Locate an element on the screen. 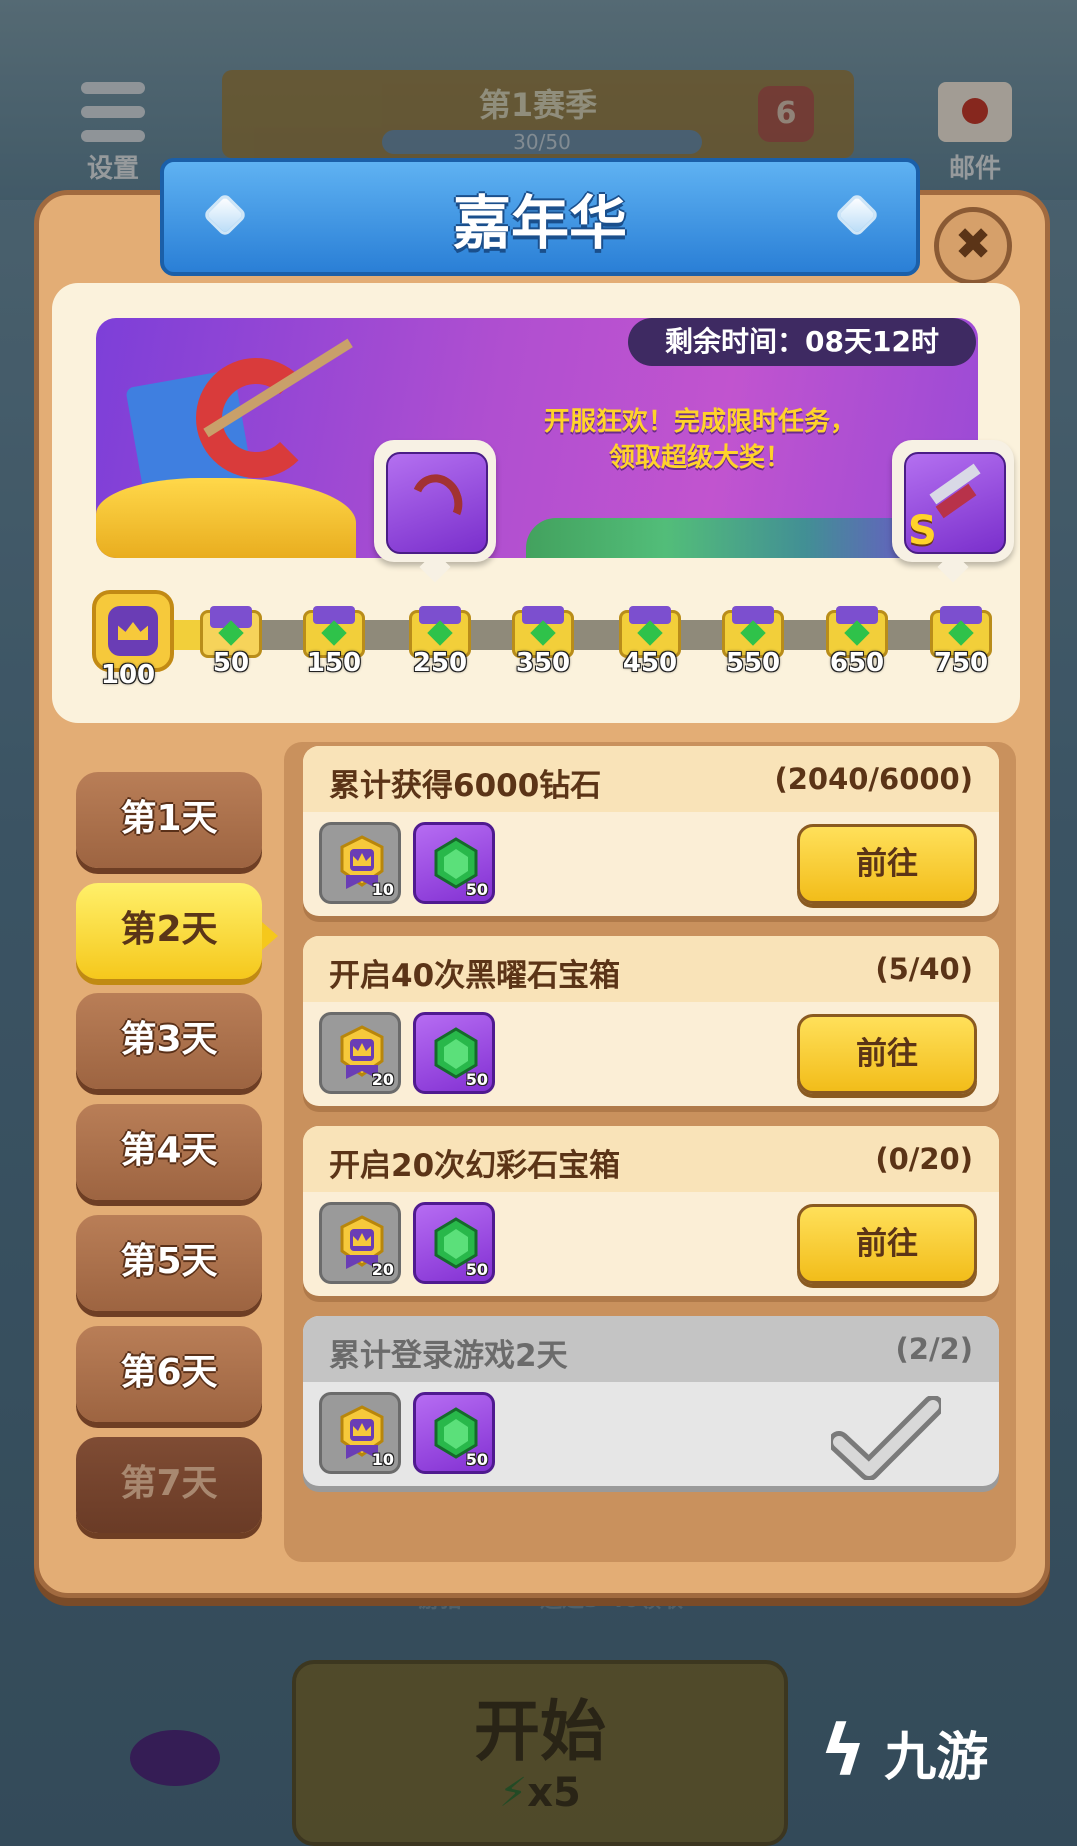 The height and width of the screenshot is (1846, 1077). task-card: 累计登录游戏2天 (2/2) 10 50 is located at coordinates (651, 1401).